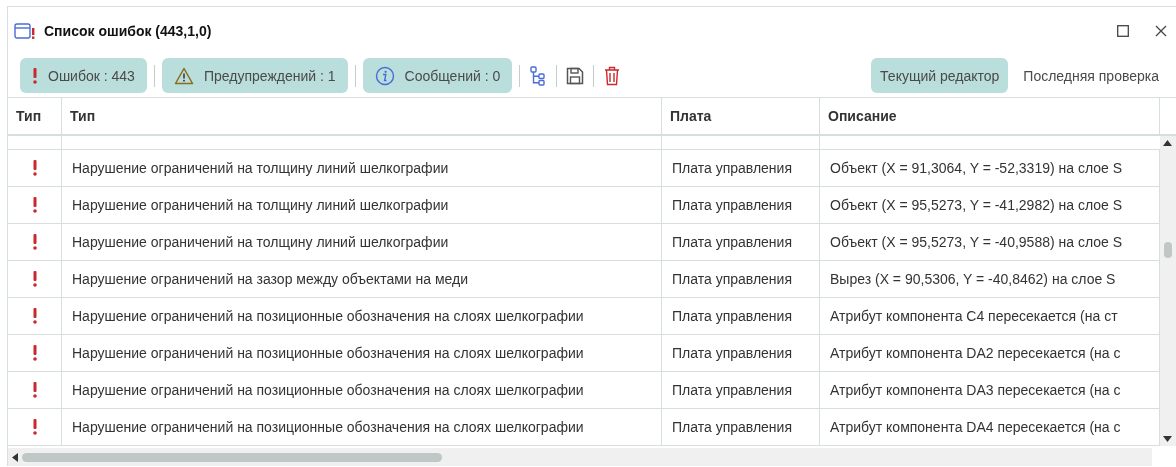 This screenshot has height=467, width=1176. Describe the element at coordinates (990, 353) in the screenshot. I see `table-cell: Атрибут компонента DA2 пересекается (на с` at that location.